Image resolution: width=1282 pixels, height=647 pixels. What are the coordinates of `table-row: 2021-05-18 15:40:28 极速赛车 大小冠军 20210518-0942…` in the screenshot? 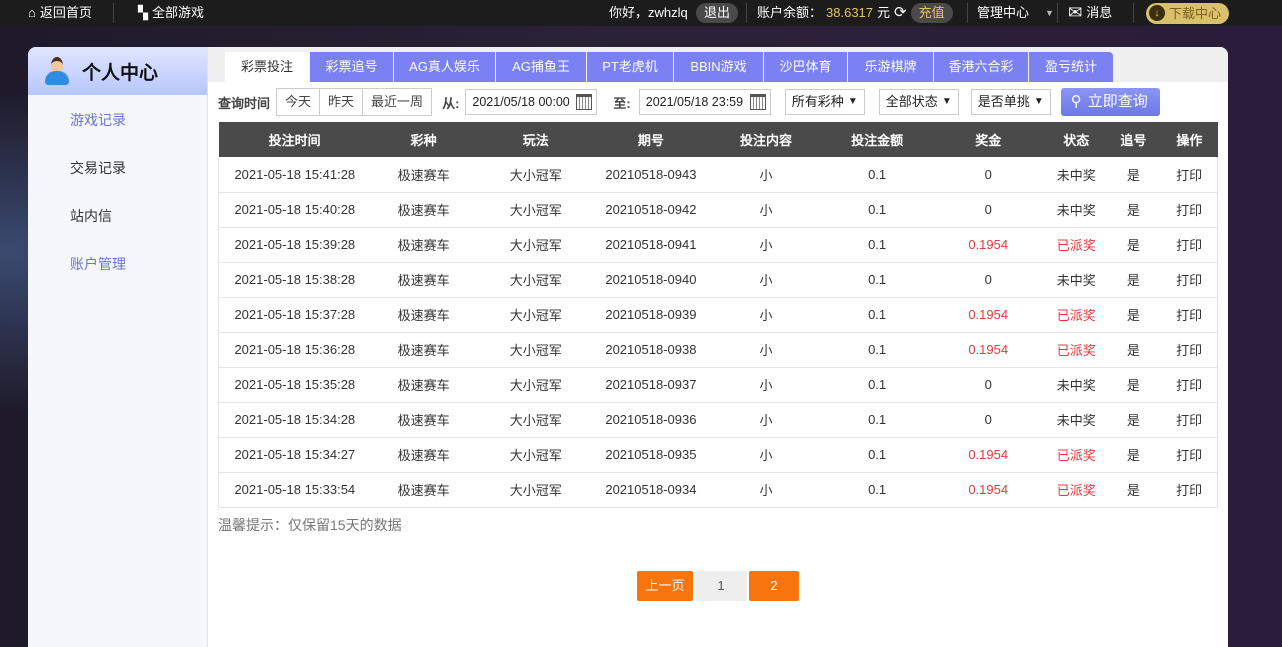 It's located at (718, 210).